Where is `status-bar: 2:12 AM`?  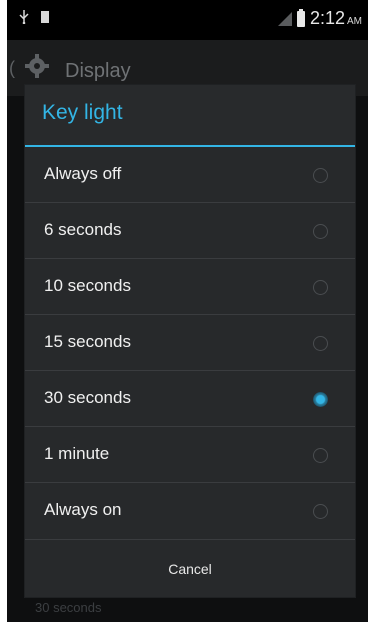 status-bar: 2:12 AM is located at coordinates (187, 20).